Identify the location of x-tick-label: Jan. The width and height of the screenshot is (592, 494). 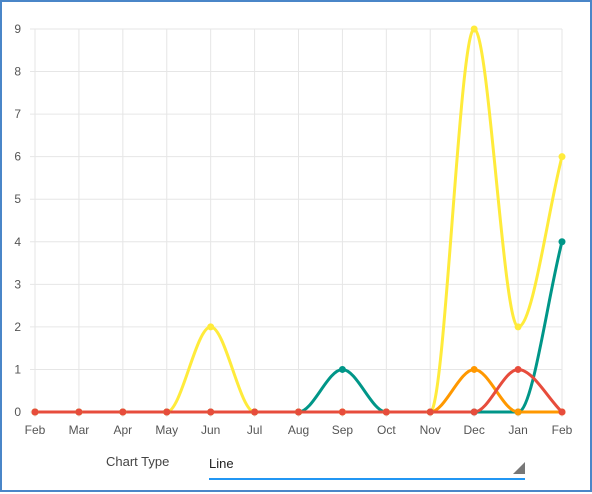
(517, 430).